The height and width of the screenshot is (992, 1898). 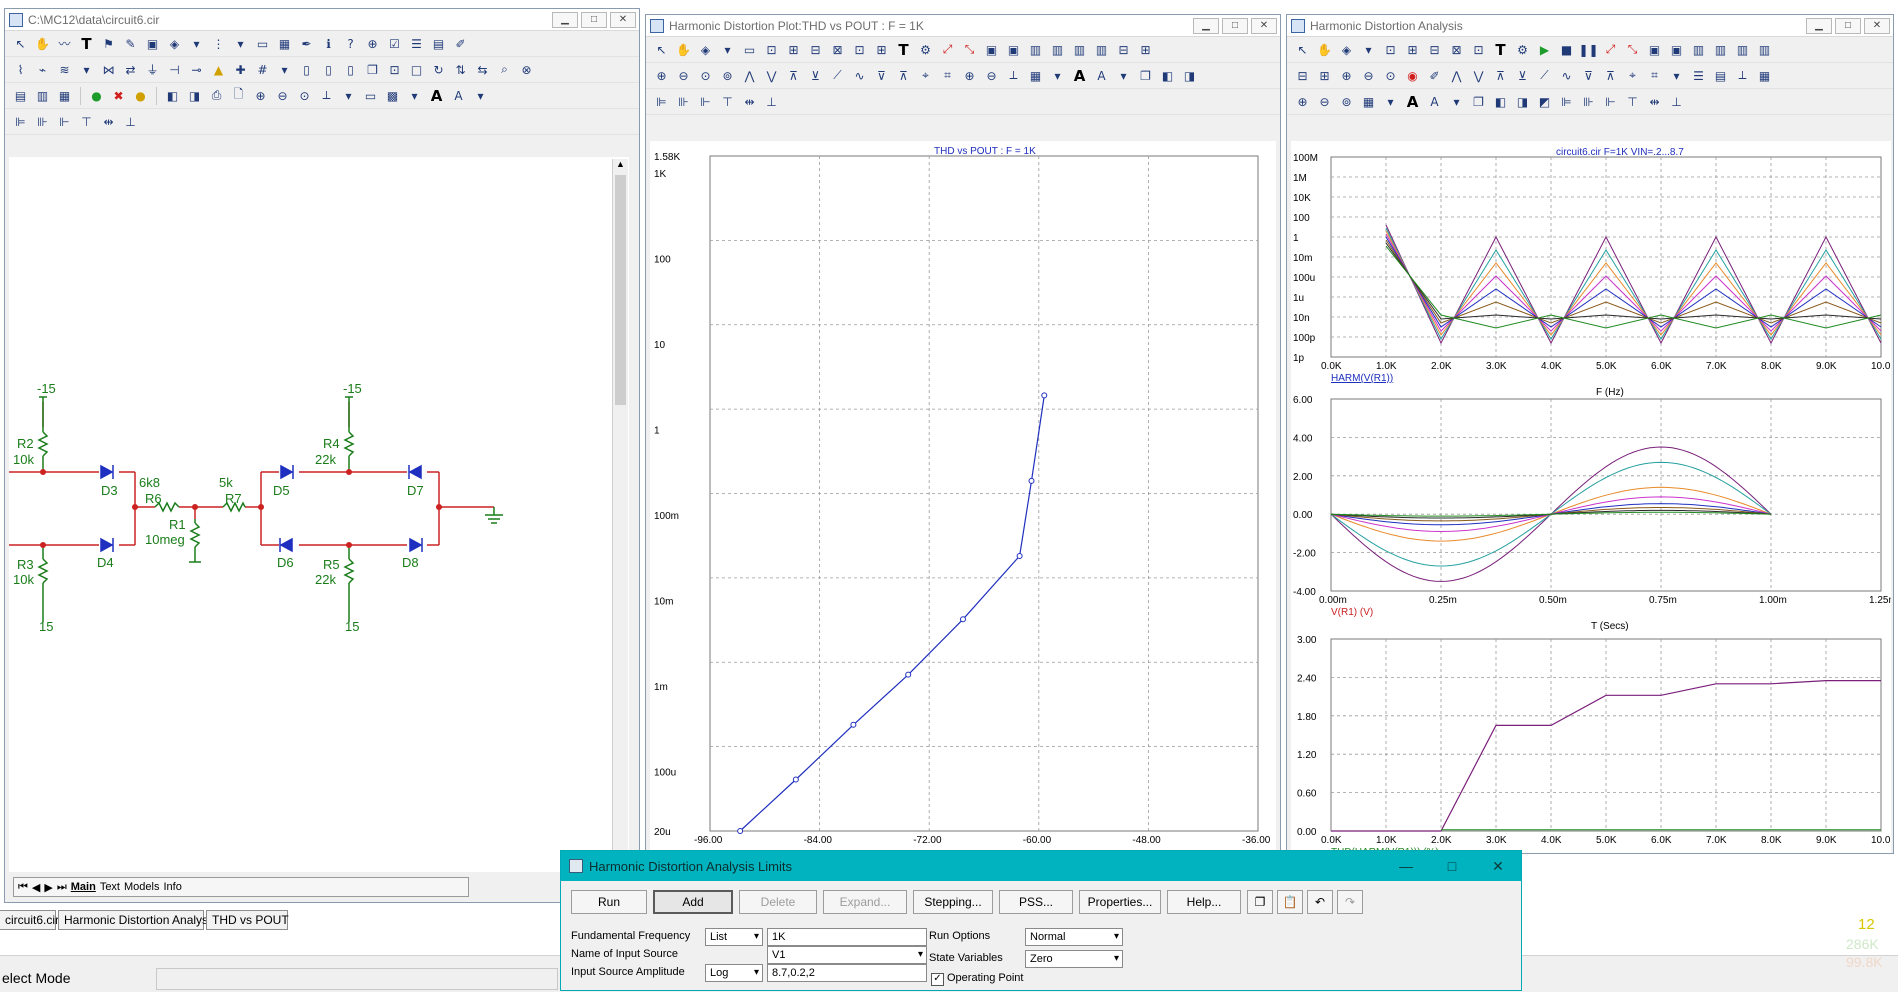 I want to click on doc3-icon: ▦, so click(x=64, y=95).